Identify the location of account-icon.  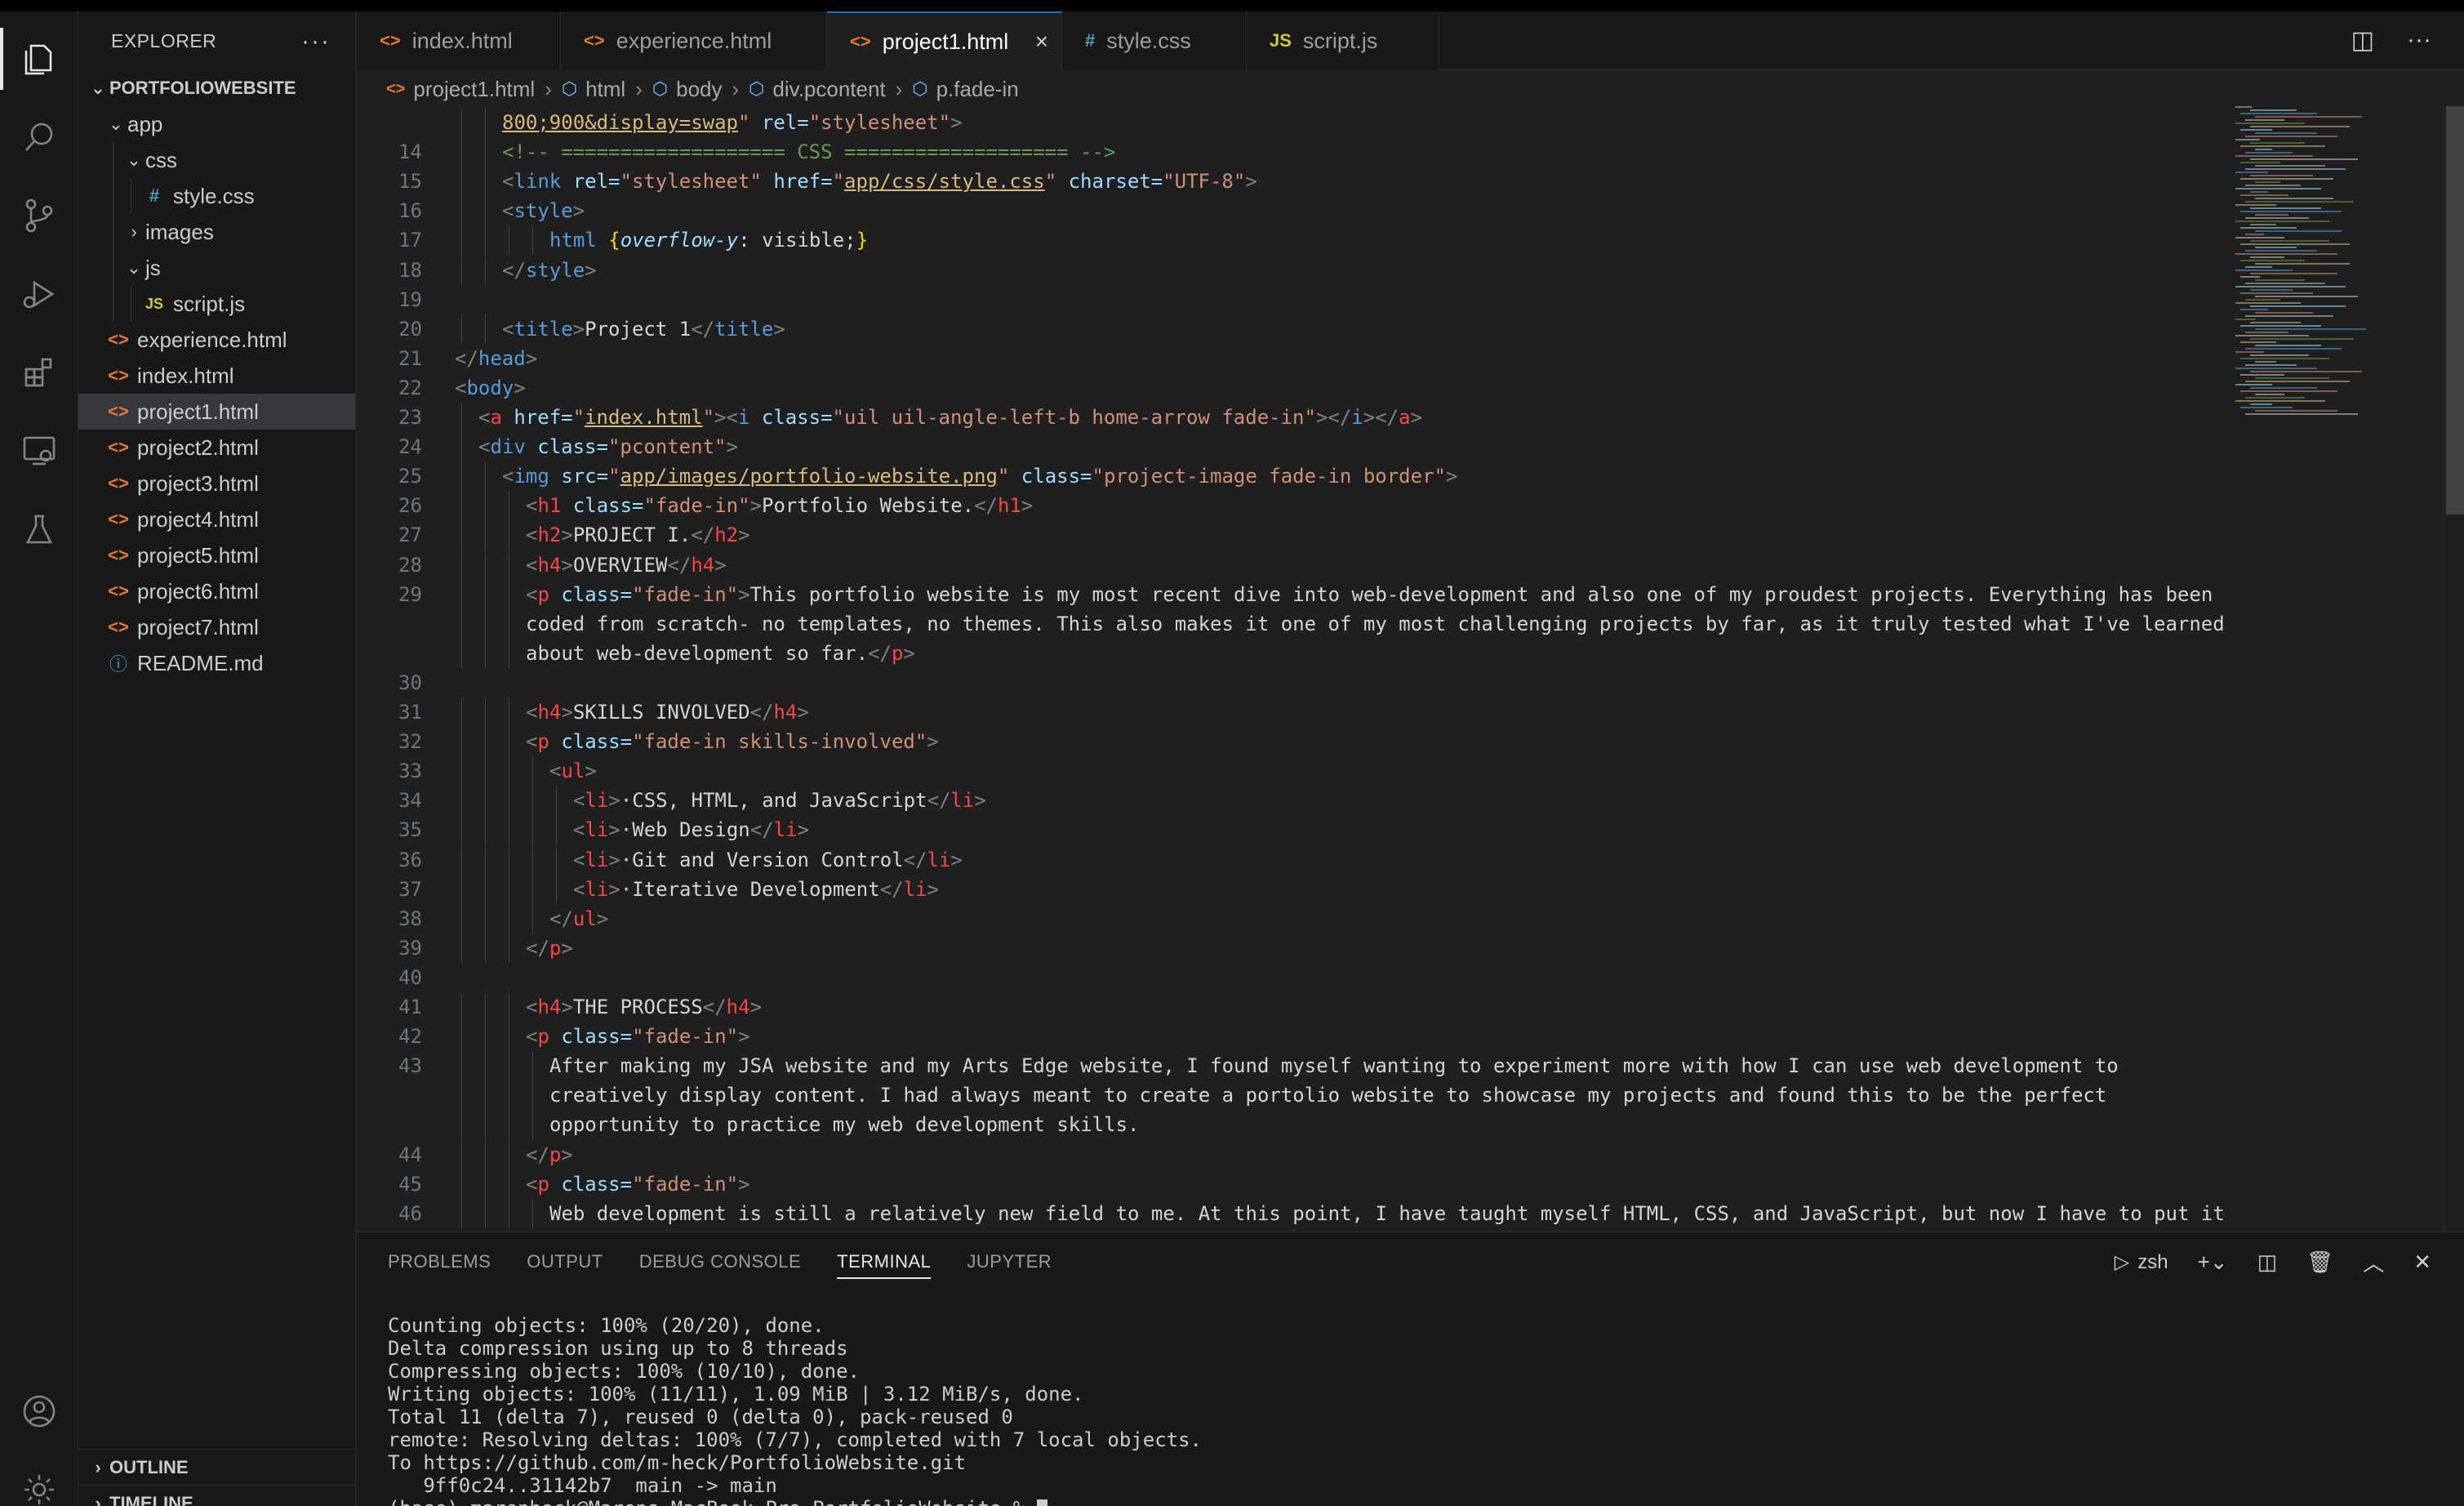
(39, 1411).